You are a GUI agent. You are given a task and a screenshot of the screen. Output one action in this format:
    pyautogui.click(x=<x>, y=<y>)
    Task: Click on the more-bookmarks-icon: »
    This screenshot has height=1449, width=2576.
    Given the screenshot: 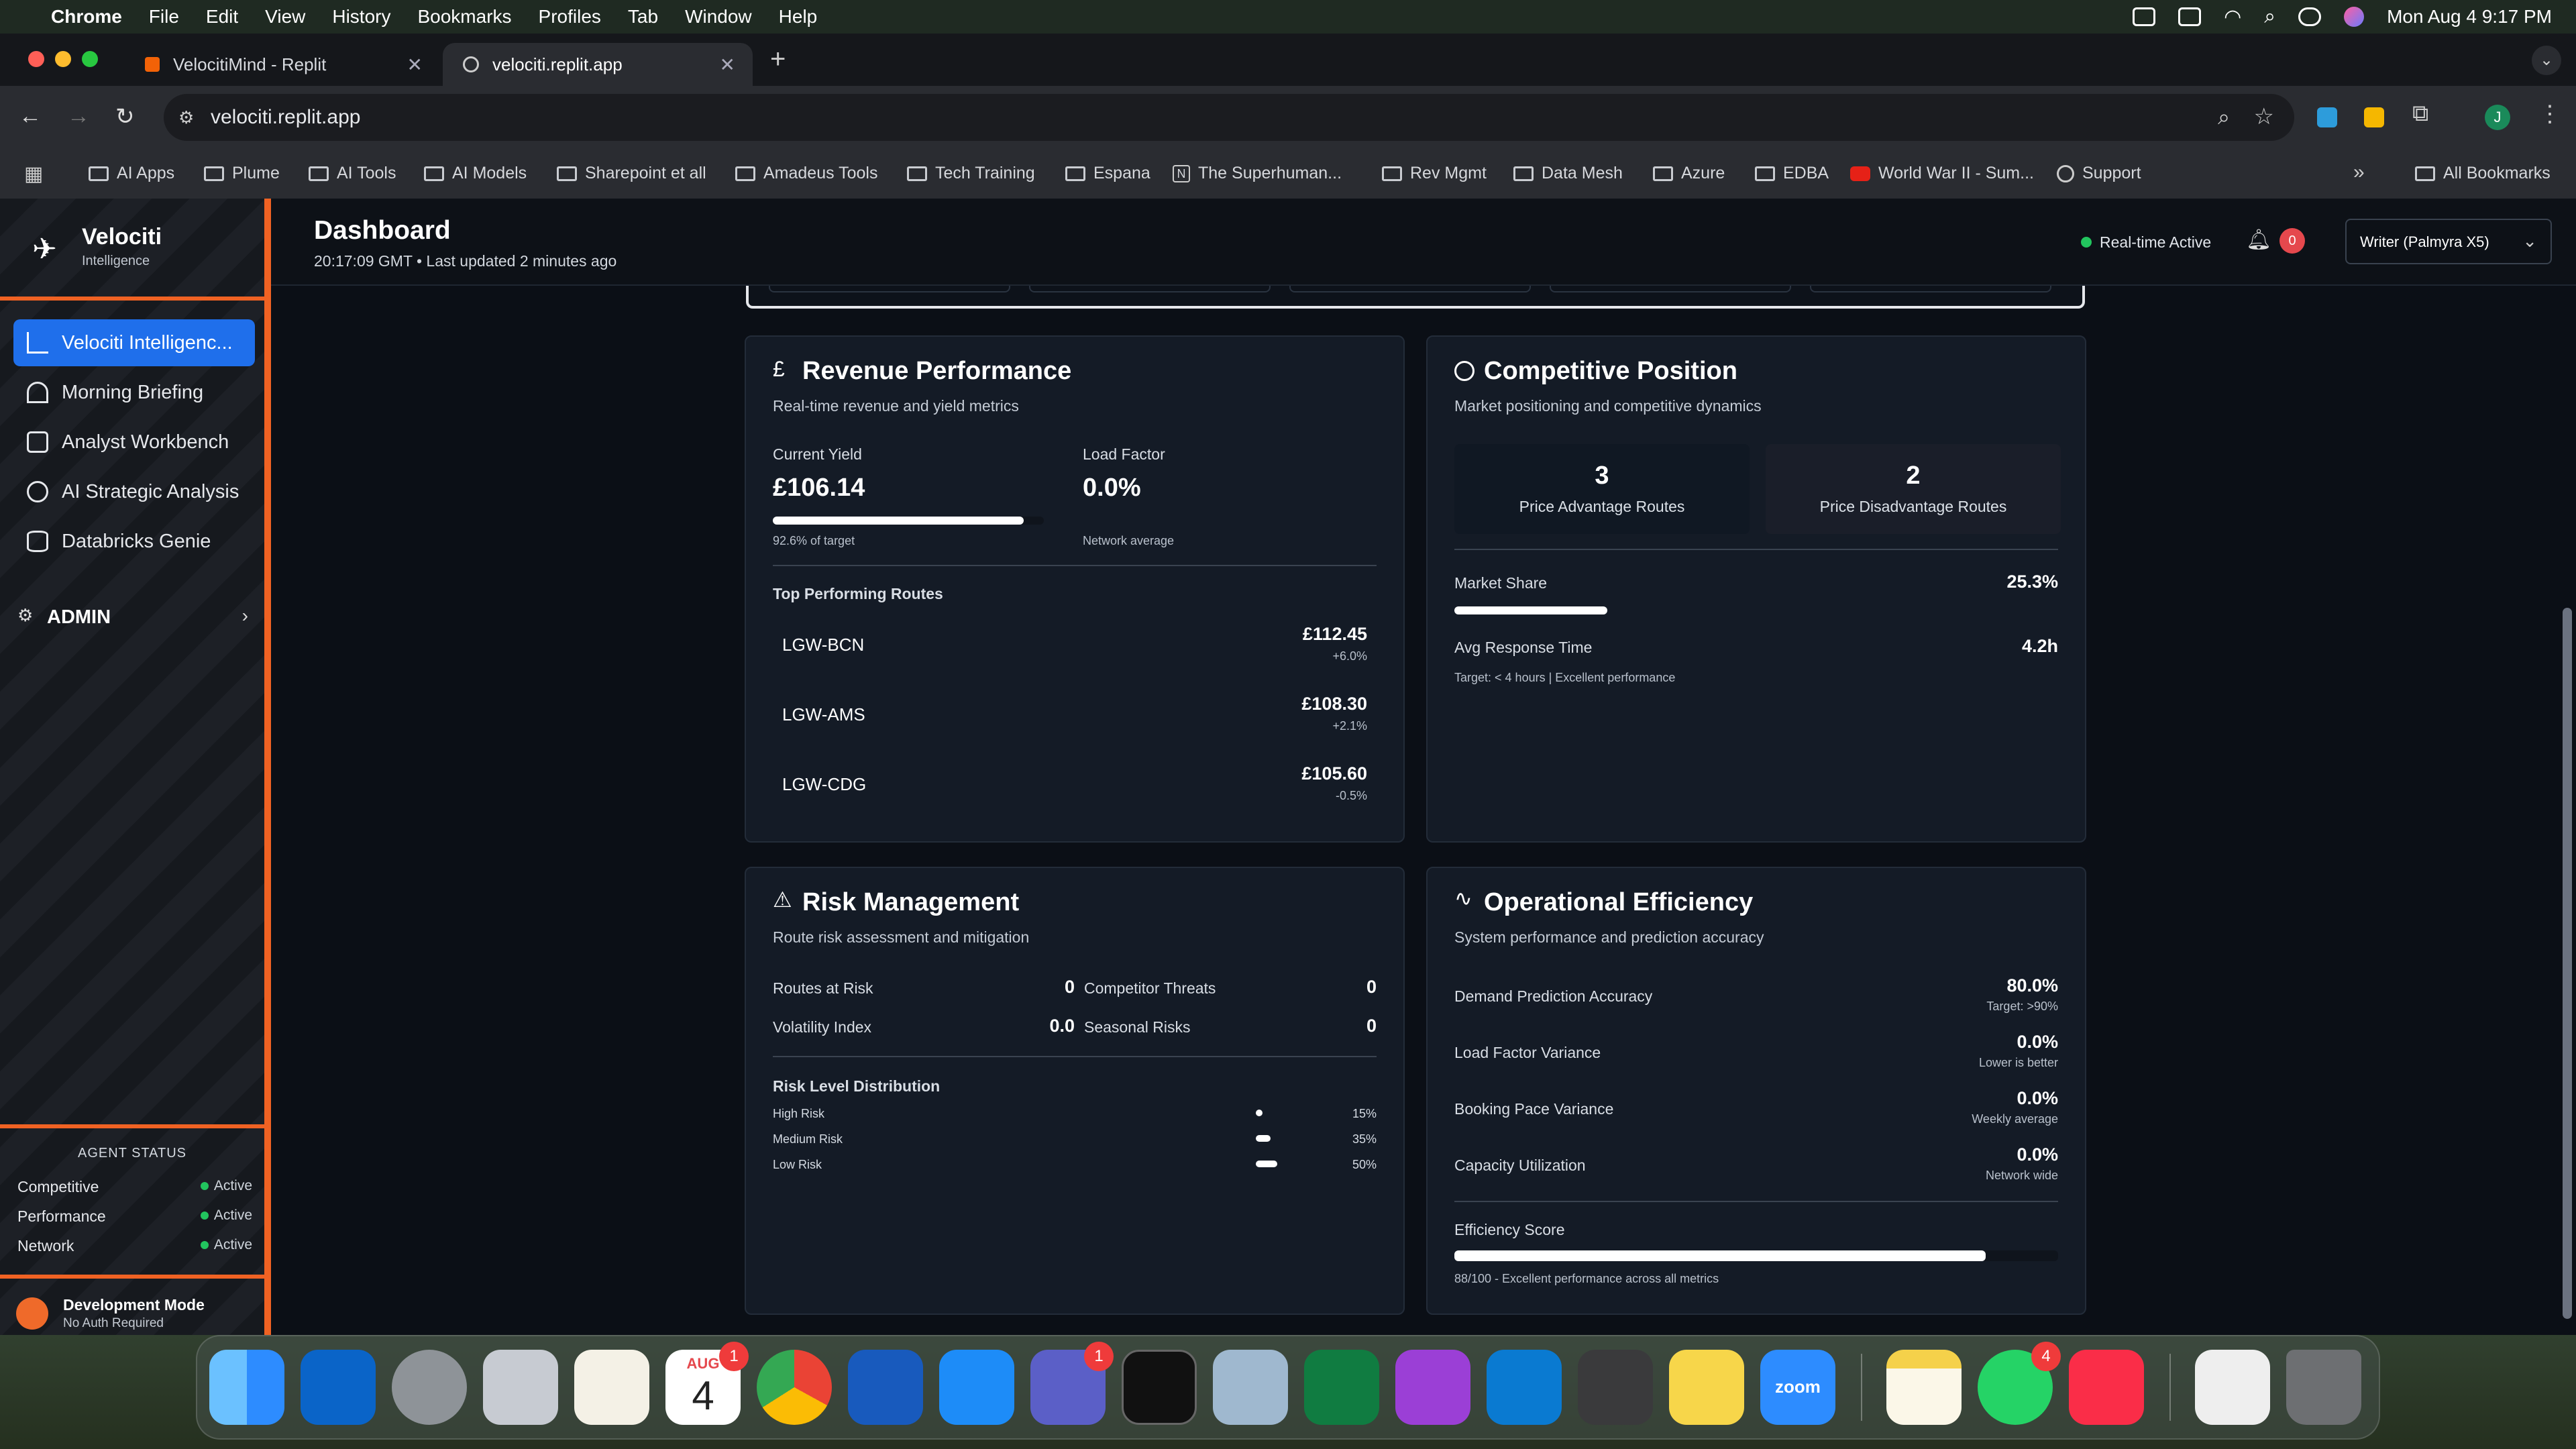 What is the action you would take?
    pyautogui.click(x=2359, y=172)
    